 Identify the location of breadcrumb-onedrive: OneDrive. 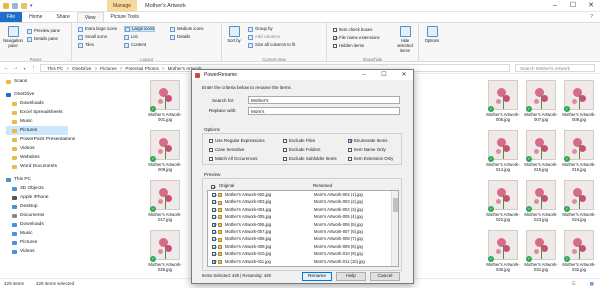
(81, 68).